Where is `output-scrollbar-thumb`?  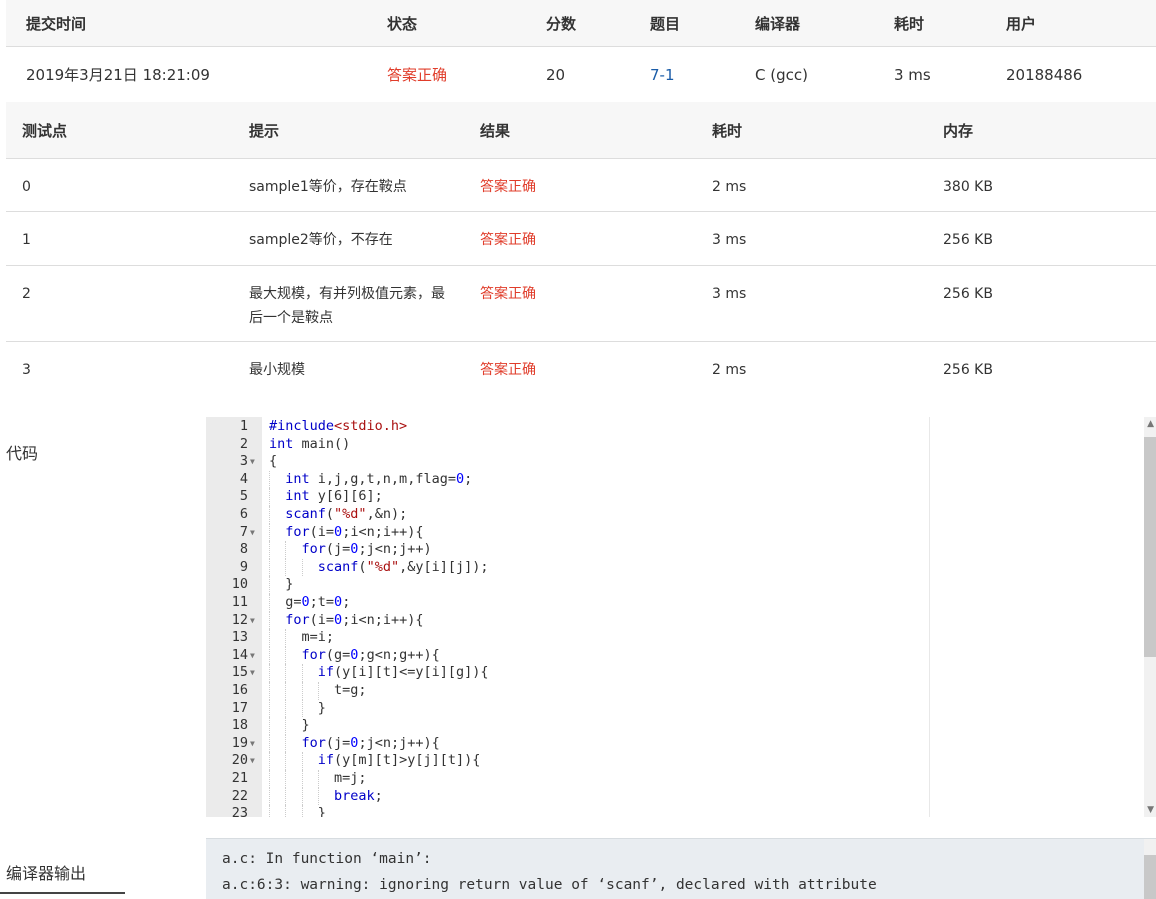 output-scrollbar-thumb is located at coordinates (1150, 877).